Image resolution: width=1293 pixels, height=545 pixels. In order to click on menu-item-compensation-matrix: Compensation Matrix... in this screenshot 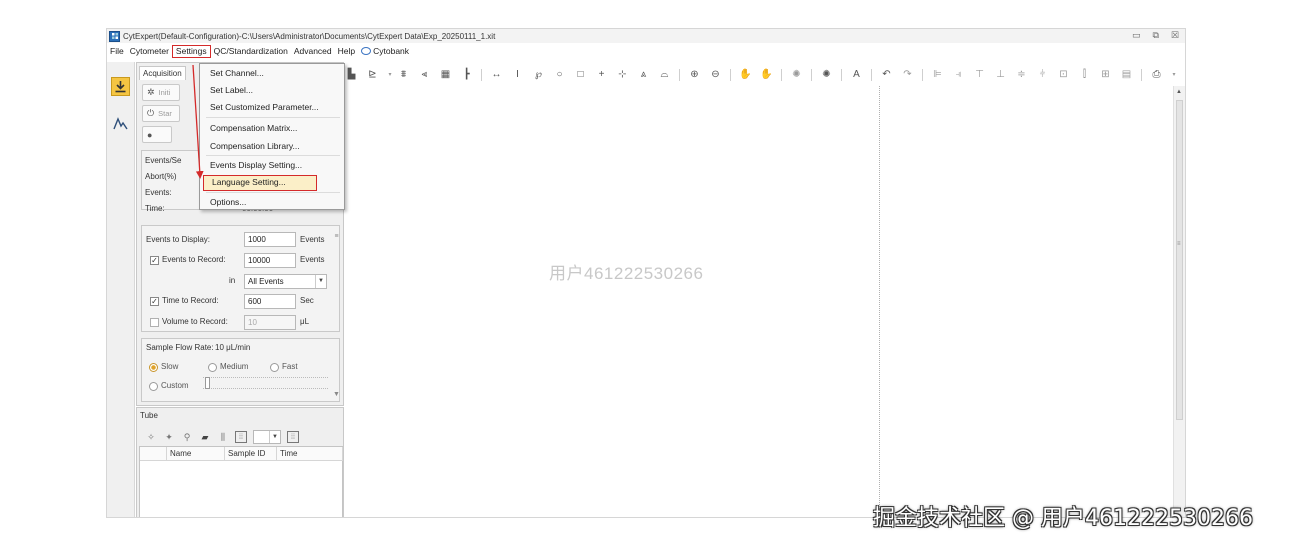, I will do `click(272, 128)`.